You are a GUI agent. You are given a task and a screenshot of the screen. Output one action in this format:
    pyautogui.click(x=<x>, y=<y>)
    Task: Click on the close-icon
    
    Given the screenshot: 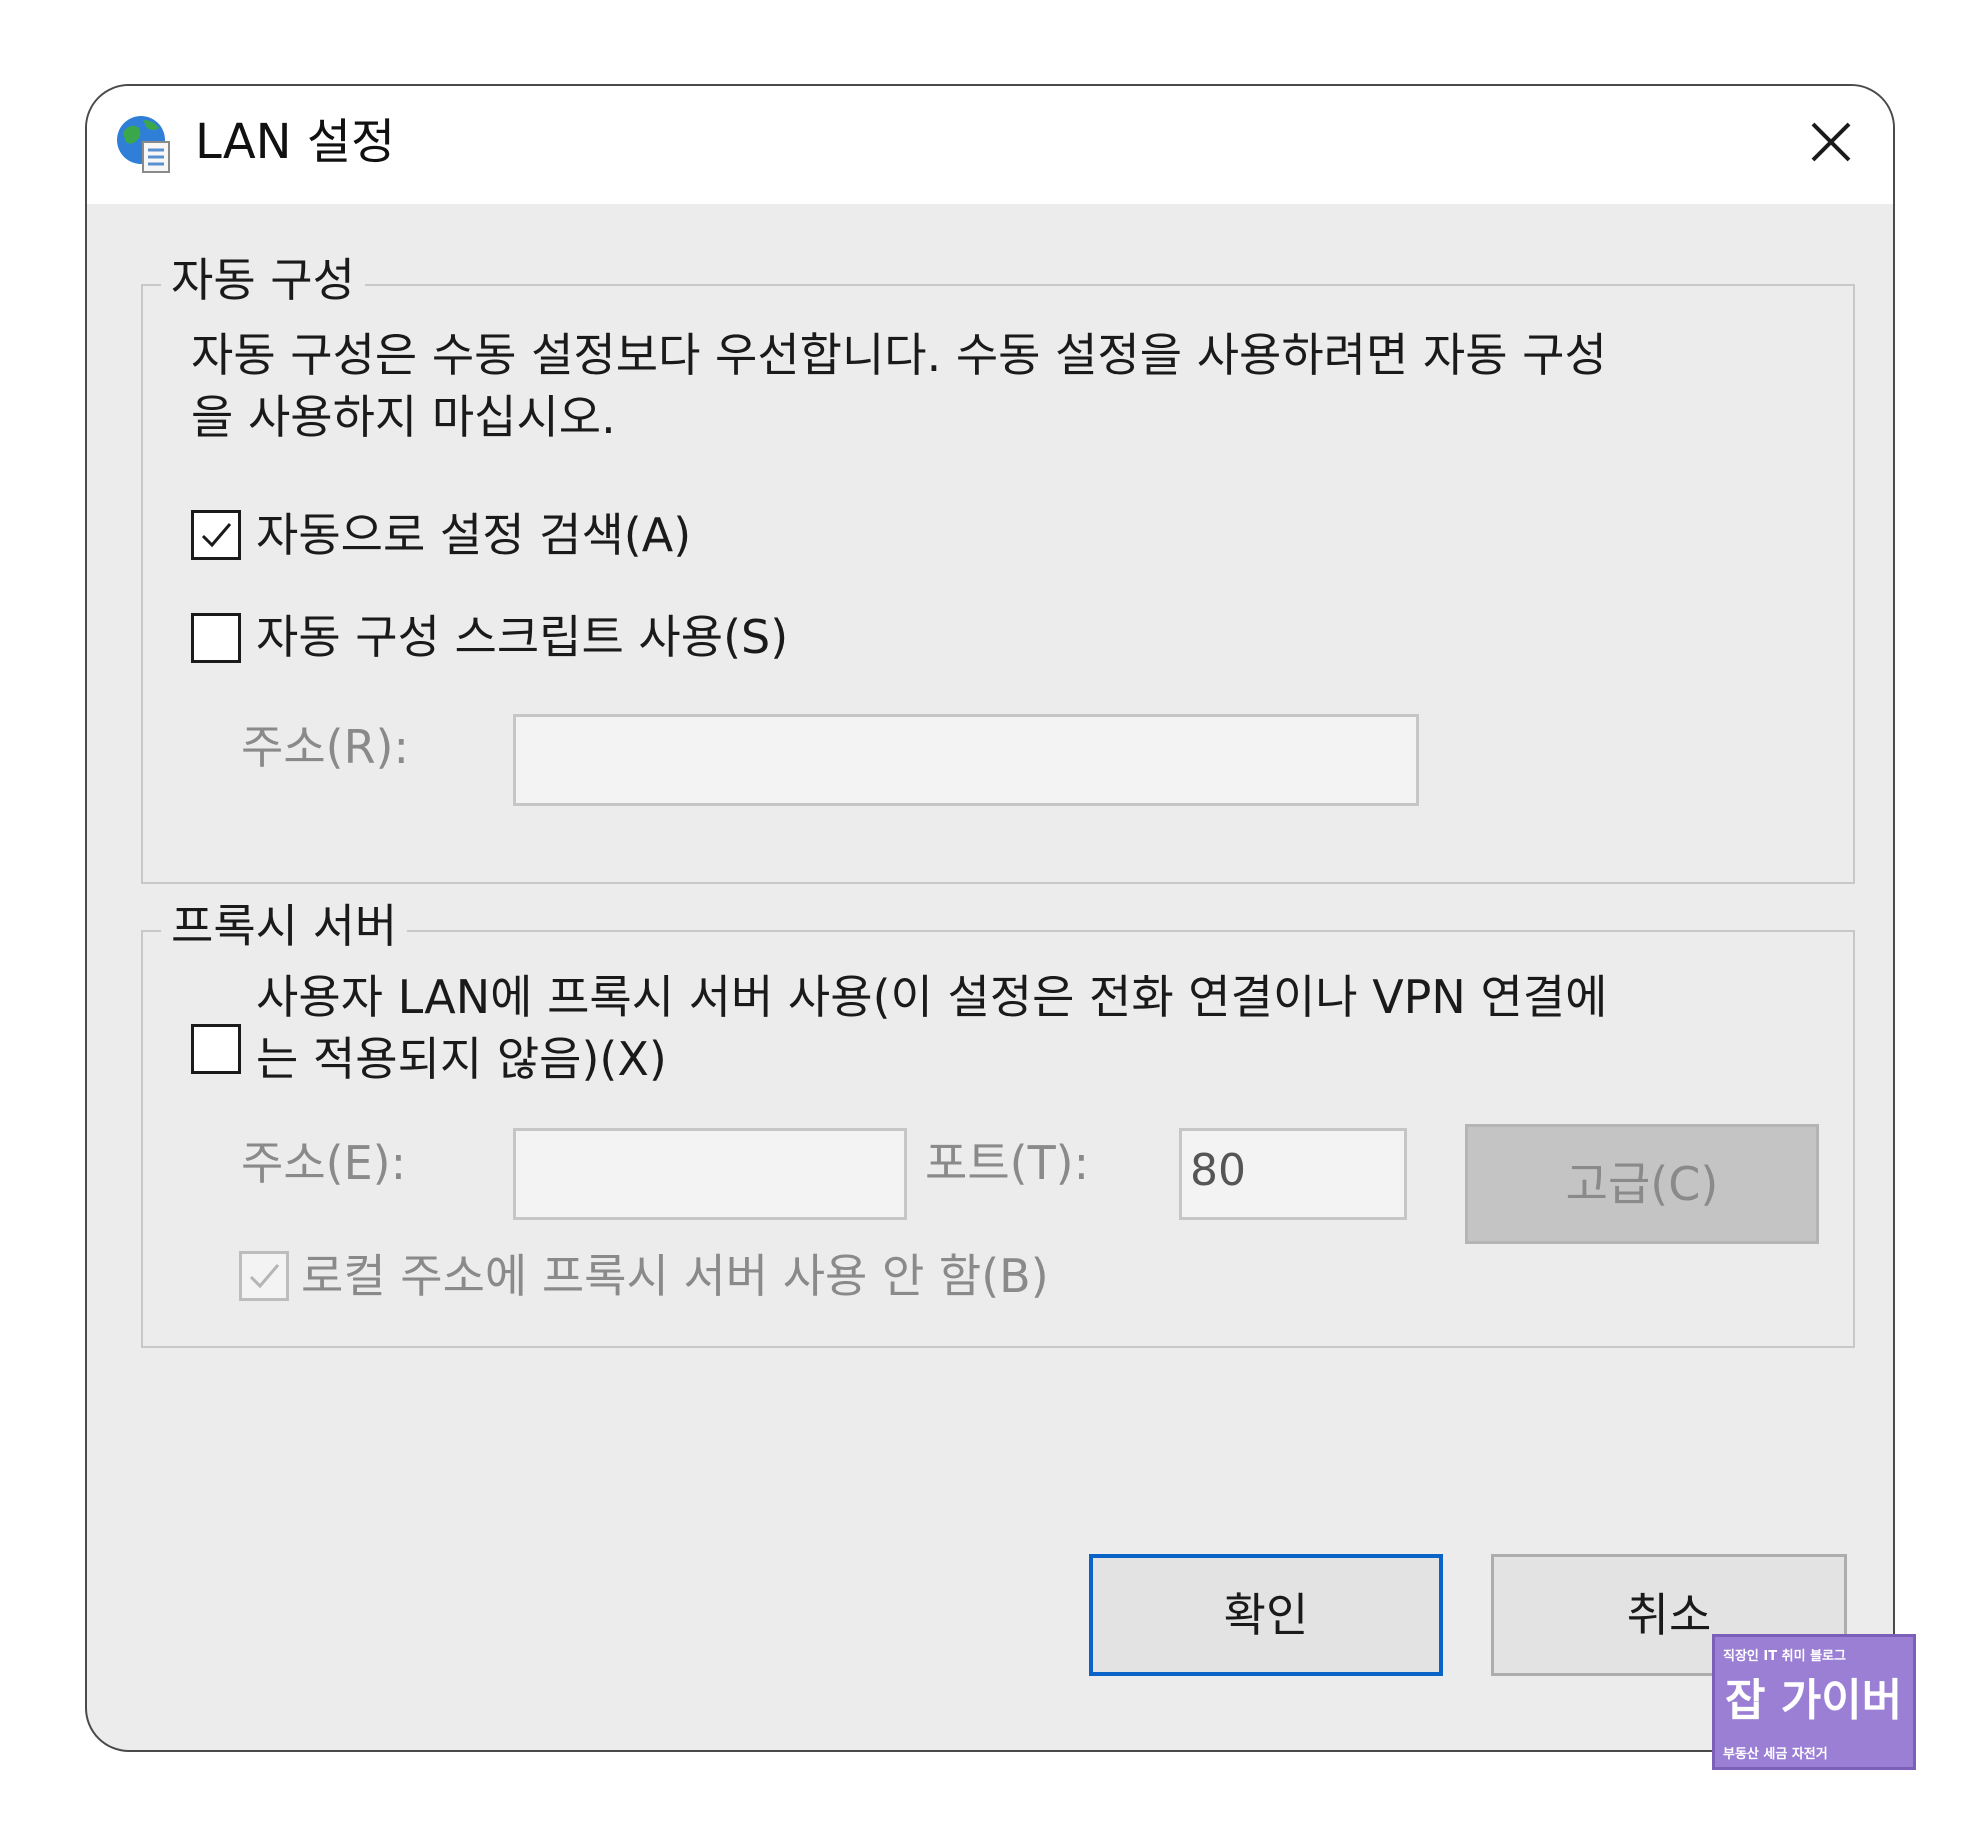 What is the action you would take?
    pyautogui.click(x=1831, y=142)
    